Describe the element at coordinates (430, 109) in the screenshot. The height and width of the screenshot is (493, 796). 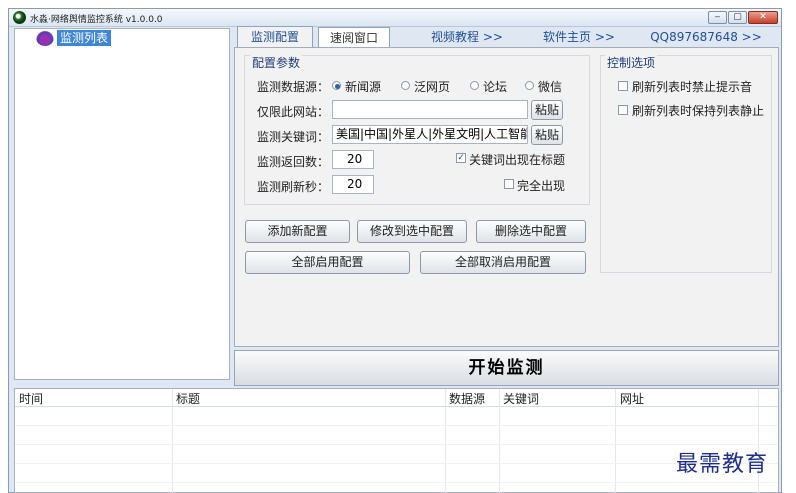
I see `site-input` at that location.